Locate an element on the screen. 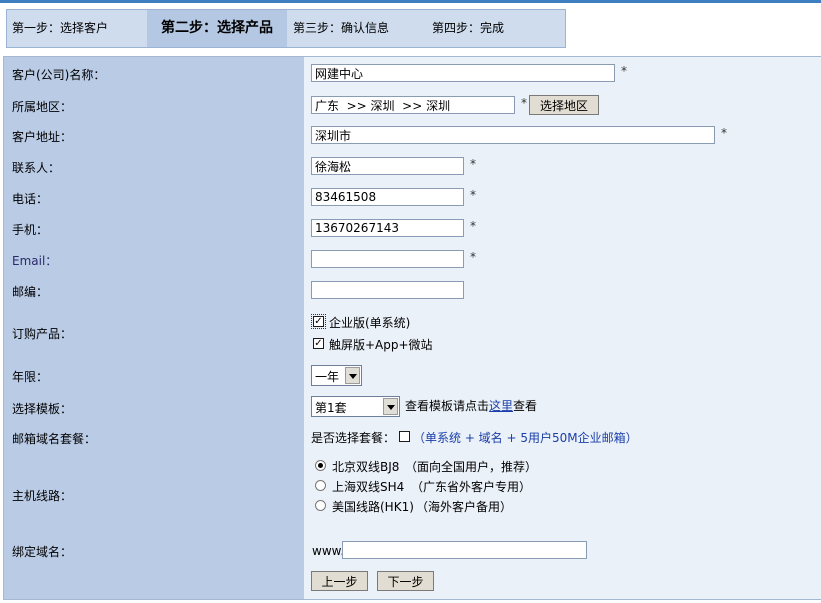  domain-input is located at coordinates (464, 550).